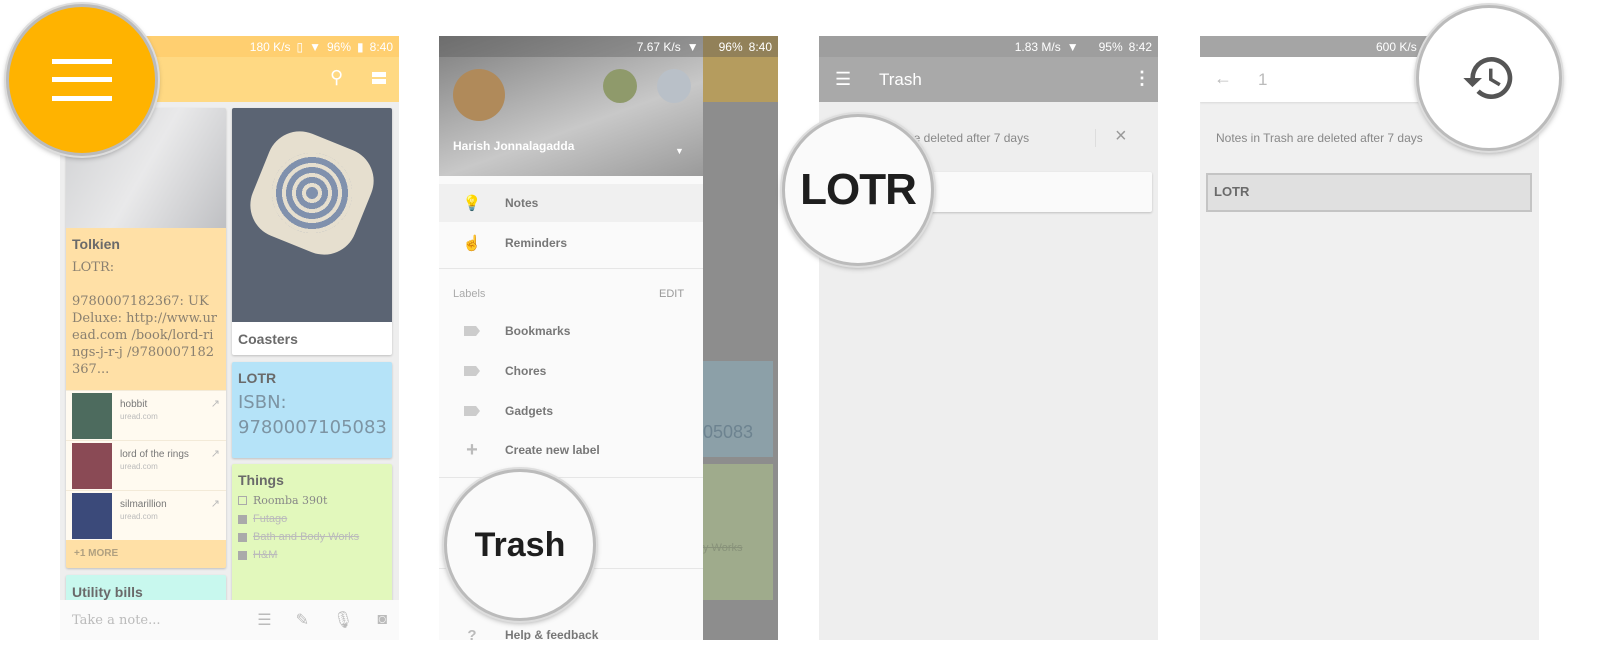 Image resolution: width=1600 pixels, height=657 pixels. What do you see at coordinates (900, 79) in the screenshot?
I see `page-title: Trash` at bounding box center [900, 79].